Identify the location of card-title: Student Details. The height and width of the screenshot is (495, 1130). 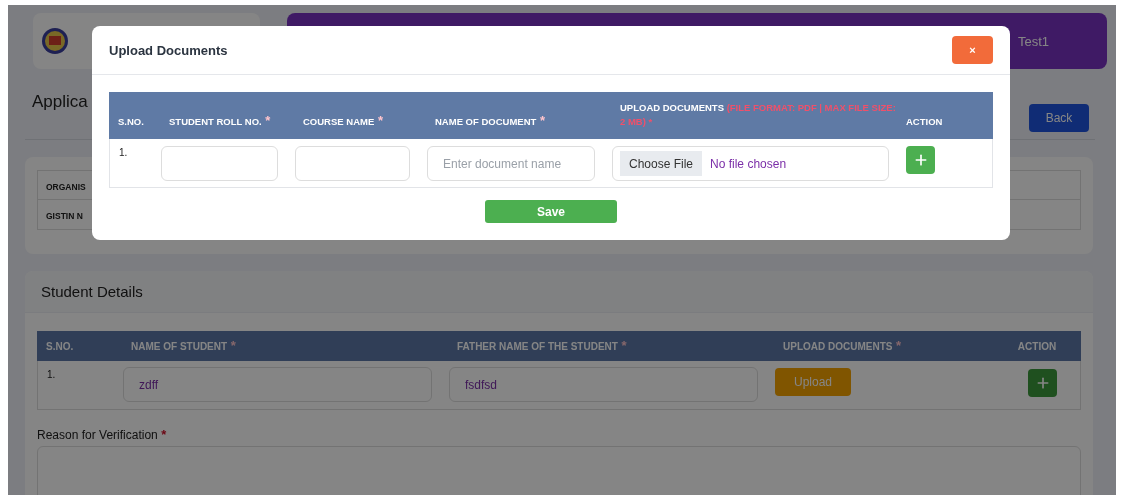
(92, 291).